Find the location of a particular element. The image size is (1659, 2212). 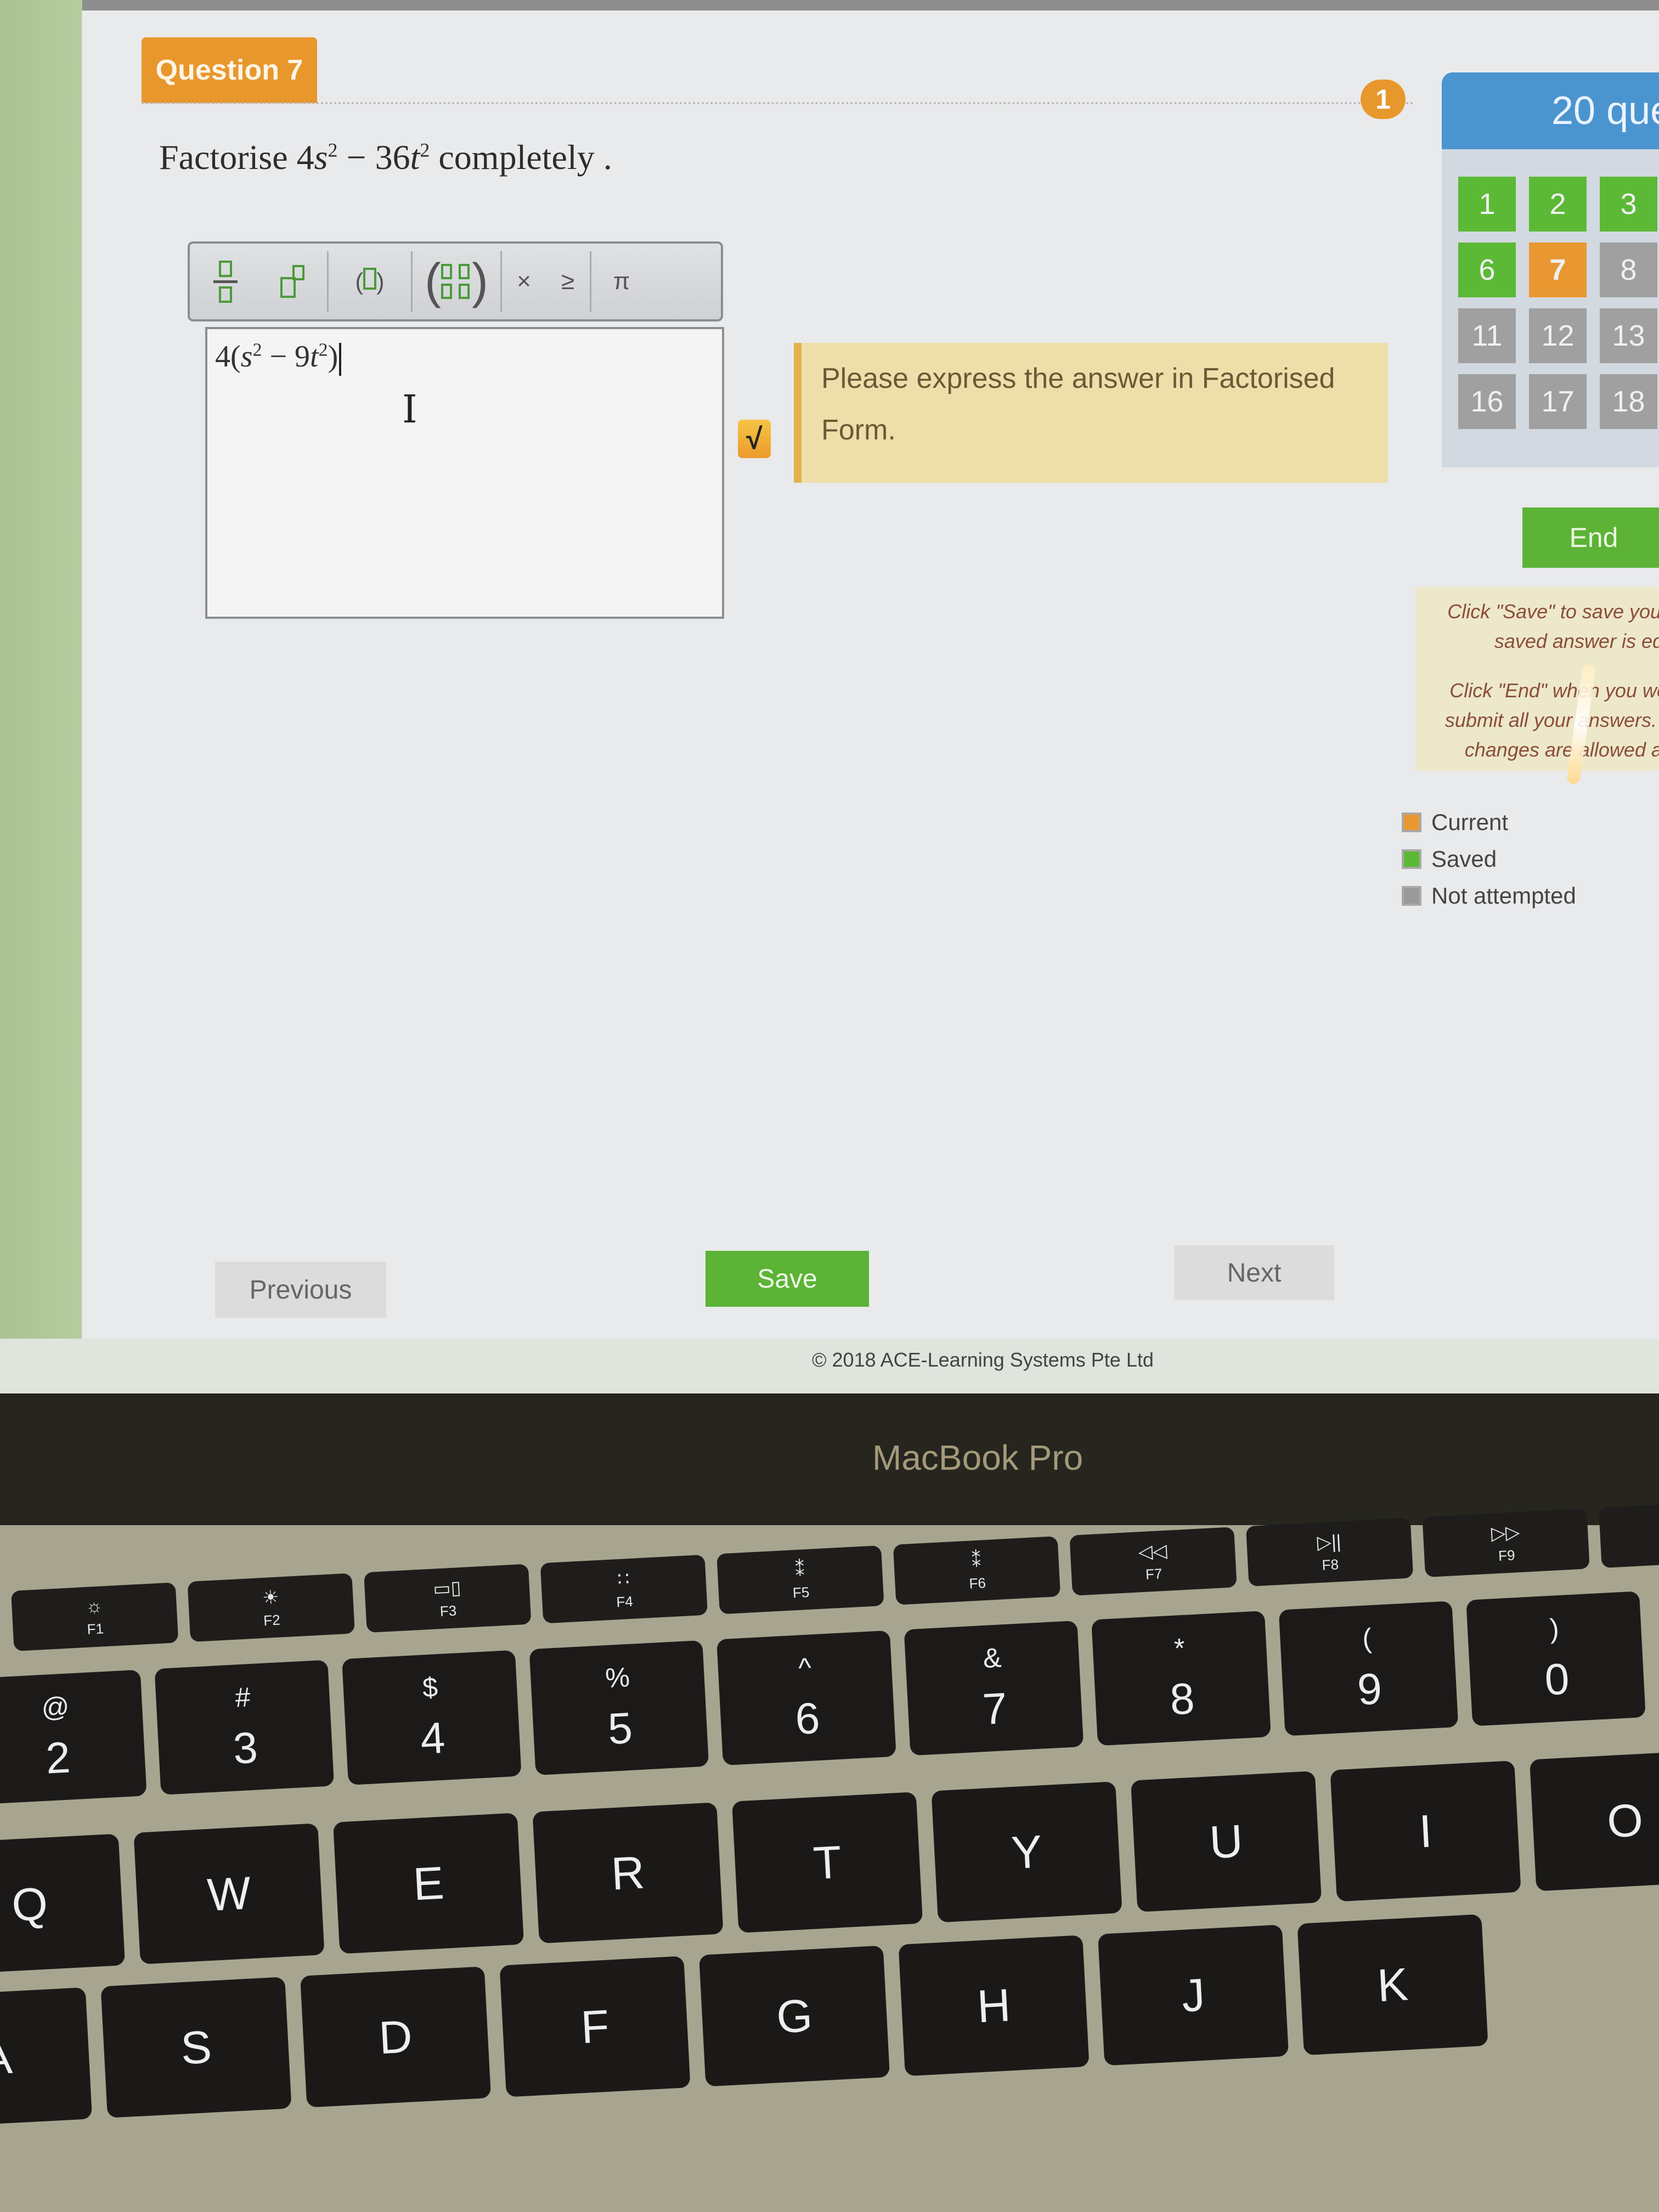

question-cell-8: 8 is located at coordinates (1628, 269).